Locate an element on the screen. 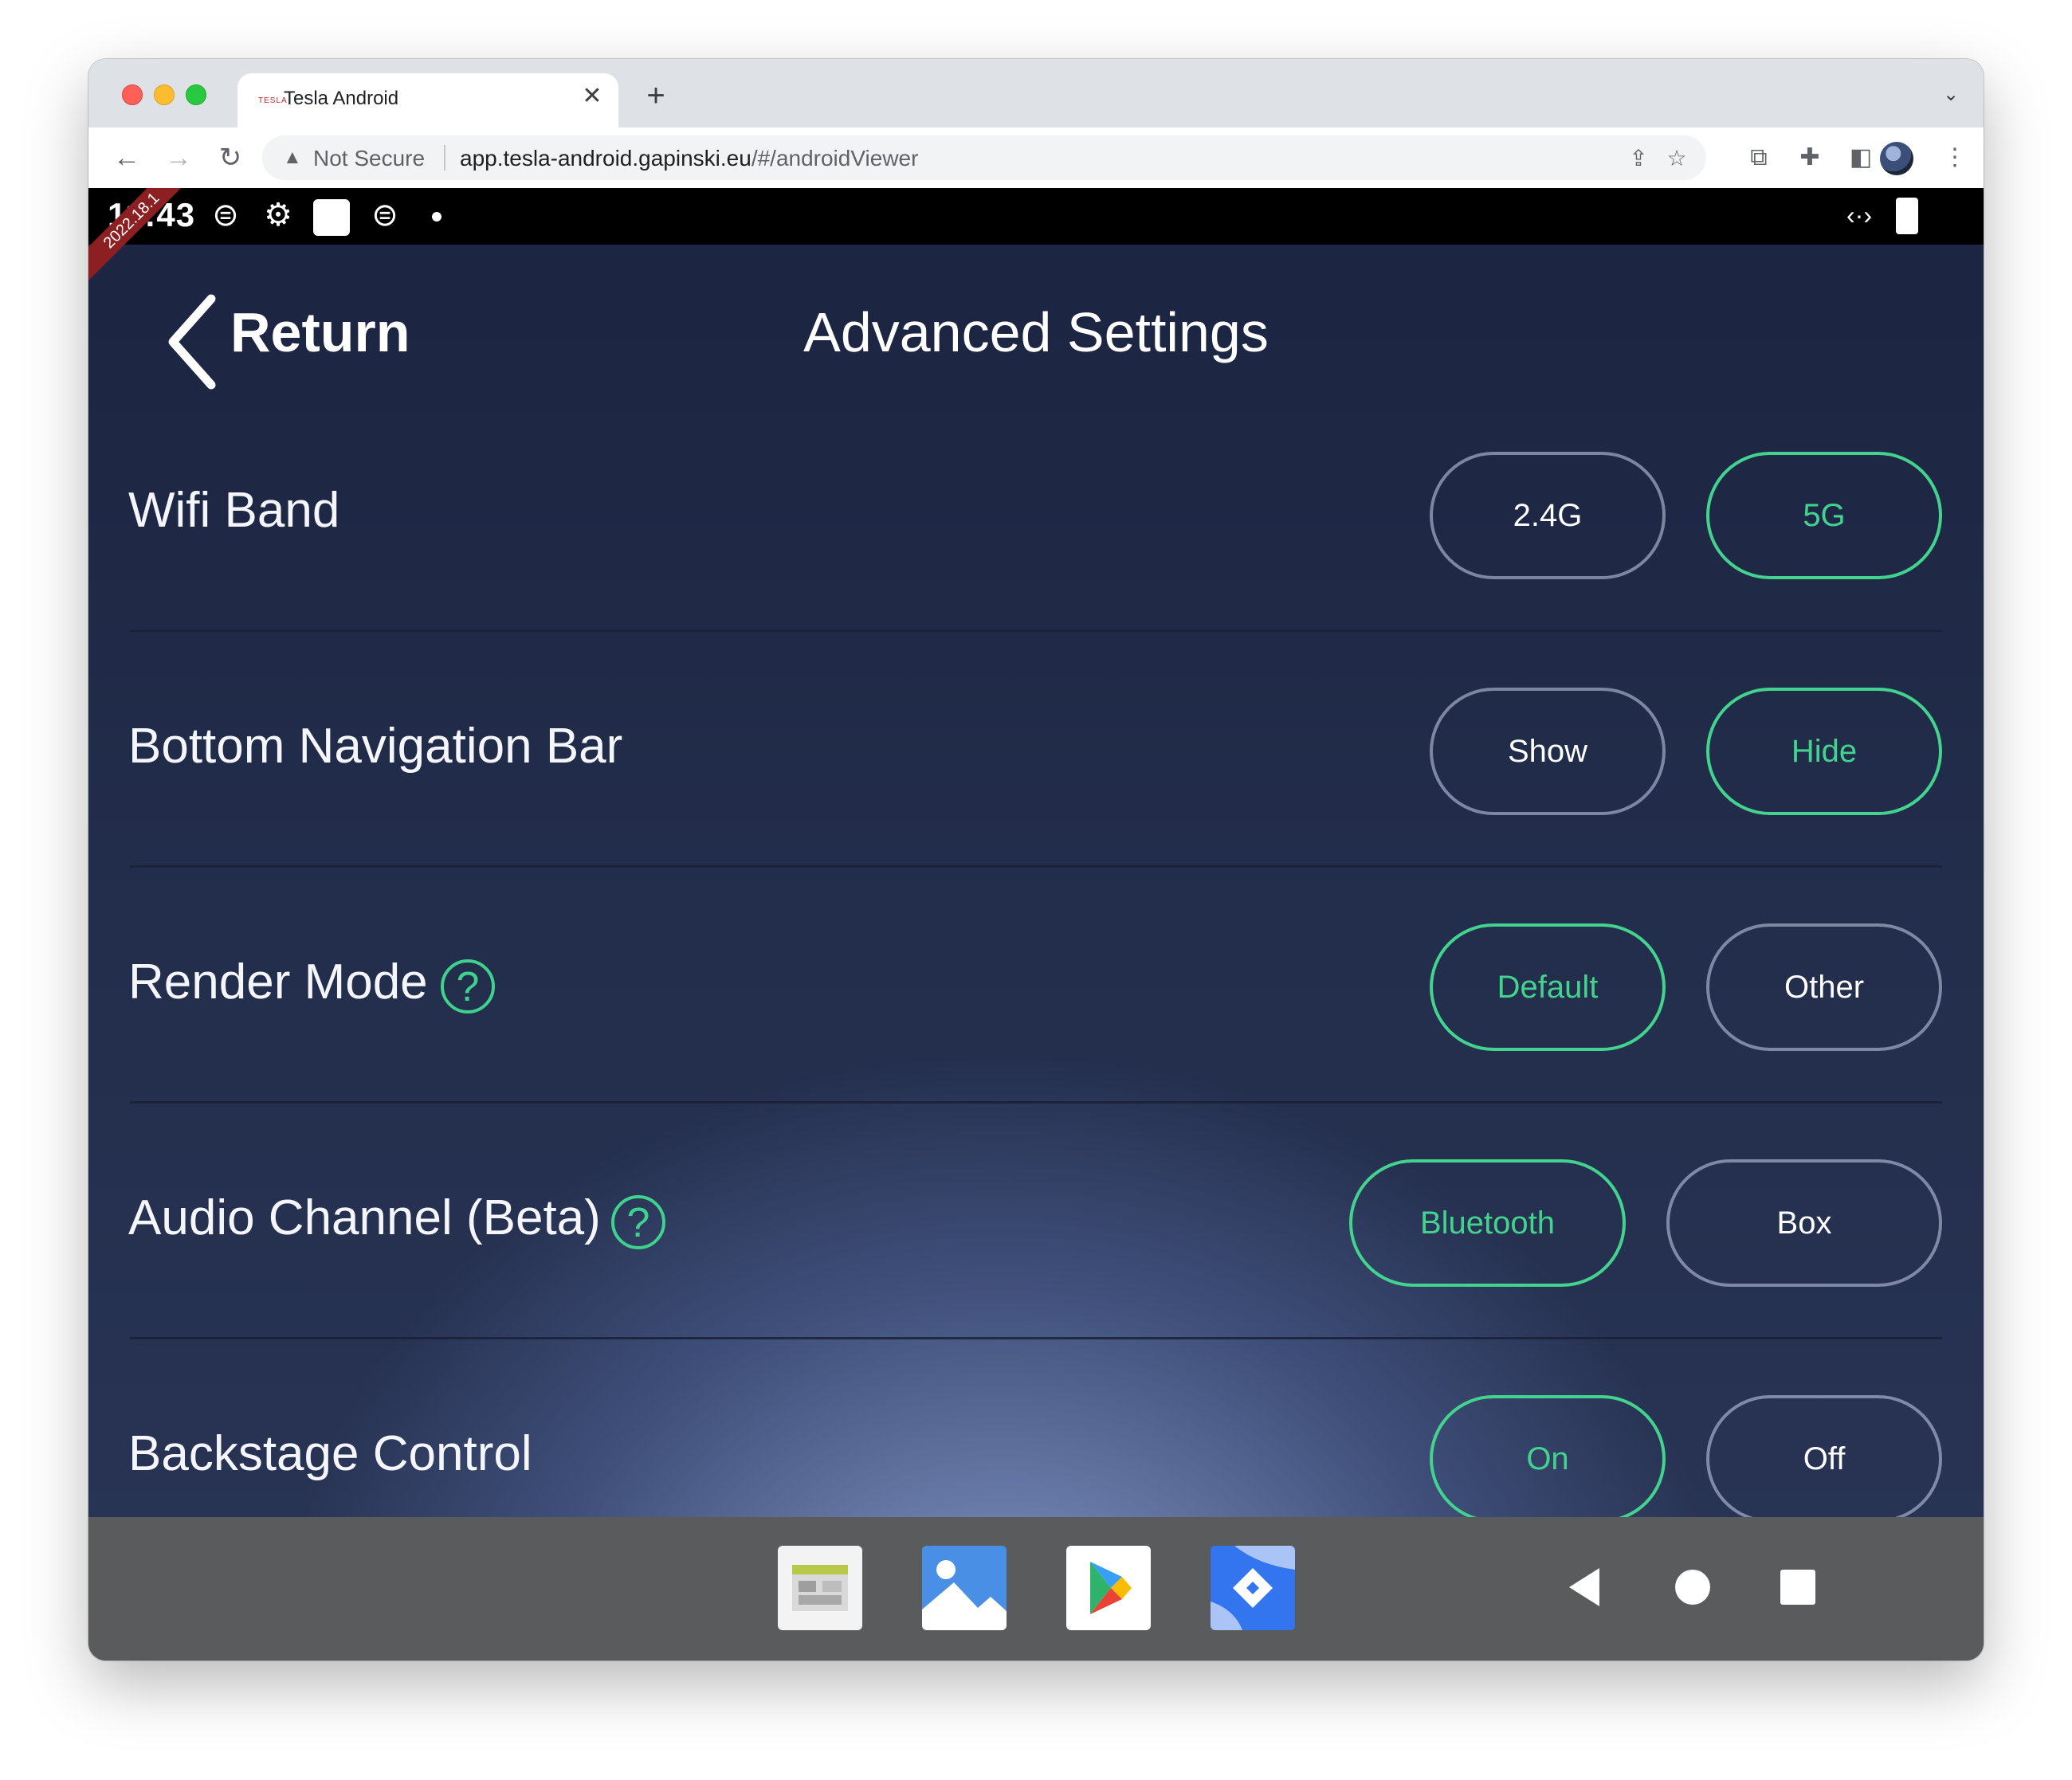 The height and width of the screenshot is (1780, 2072). tab-title: Tesla Android is located at coordinates (341, 98).